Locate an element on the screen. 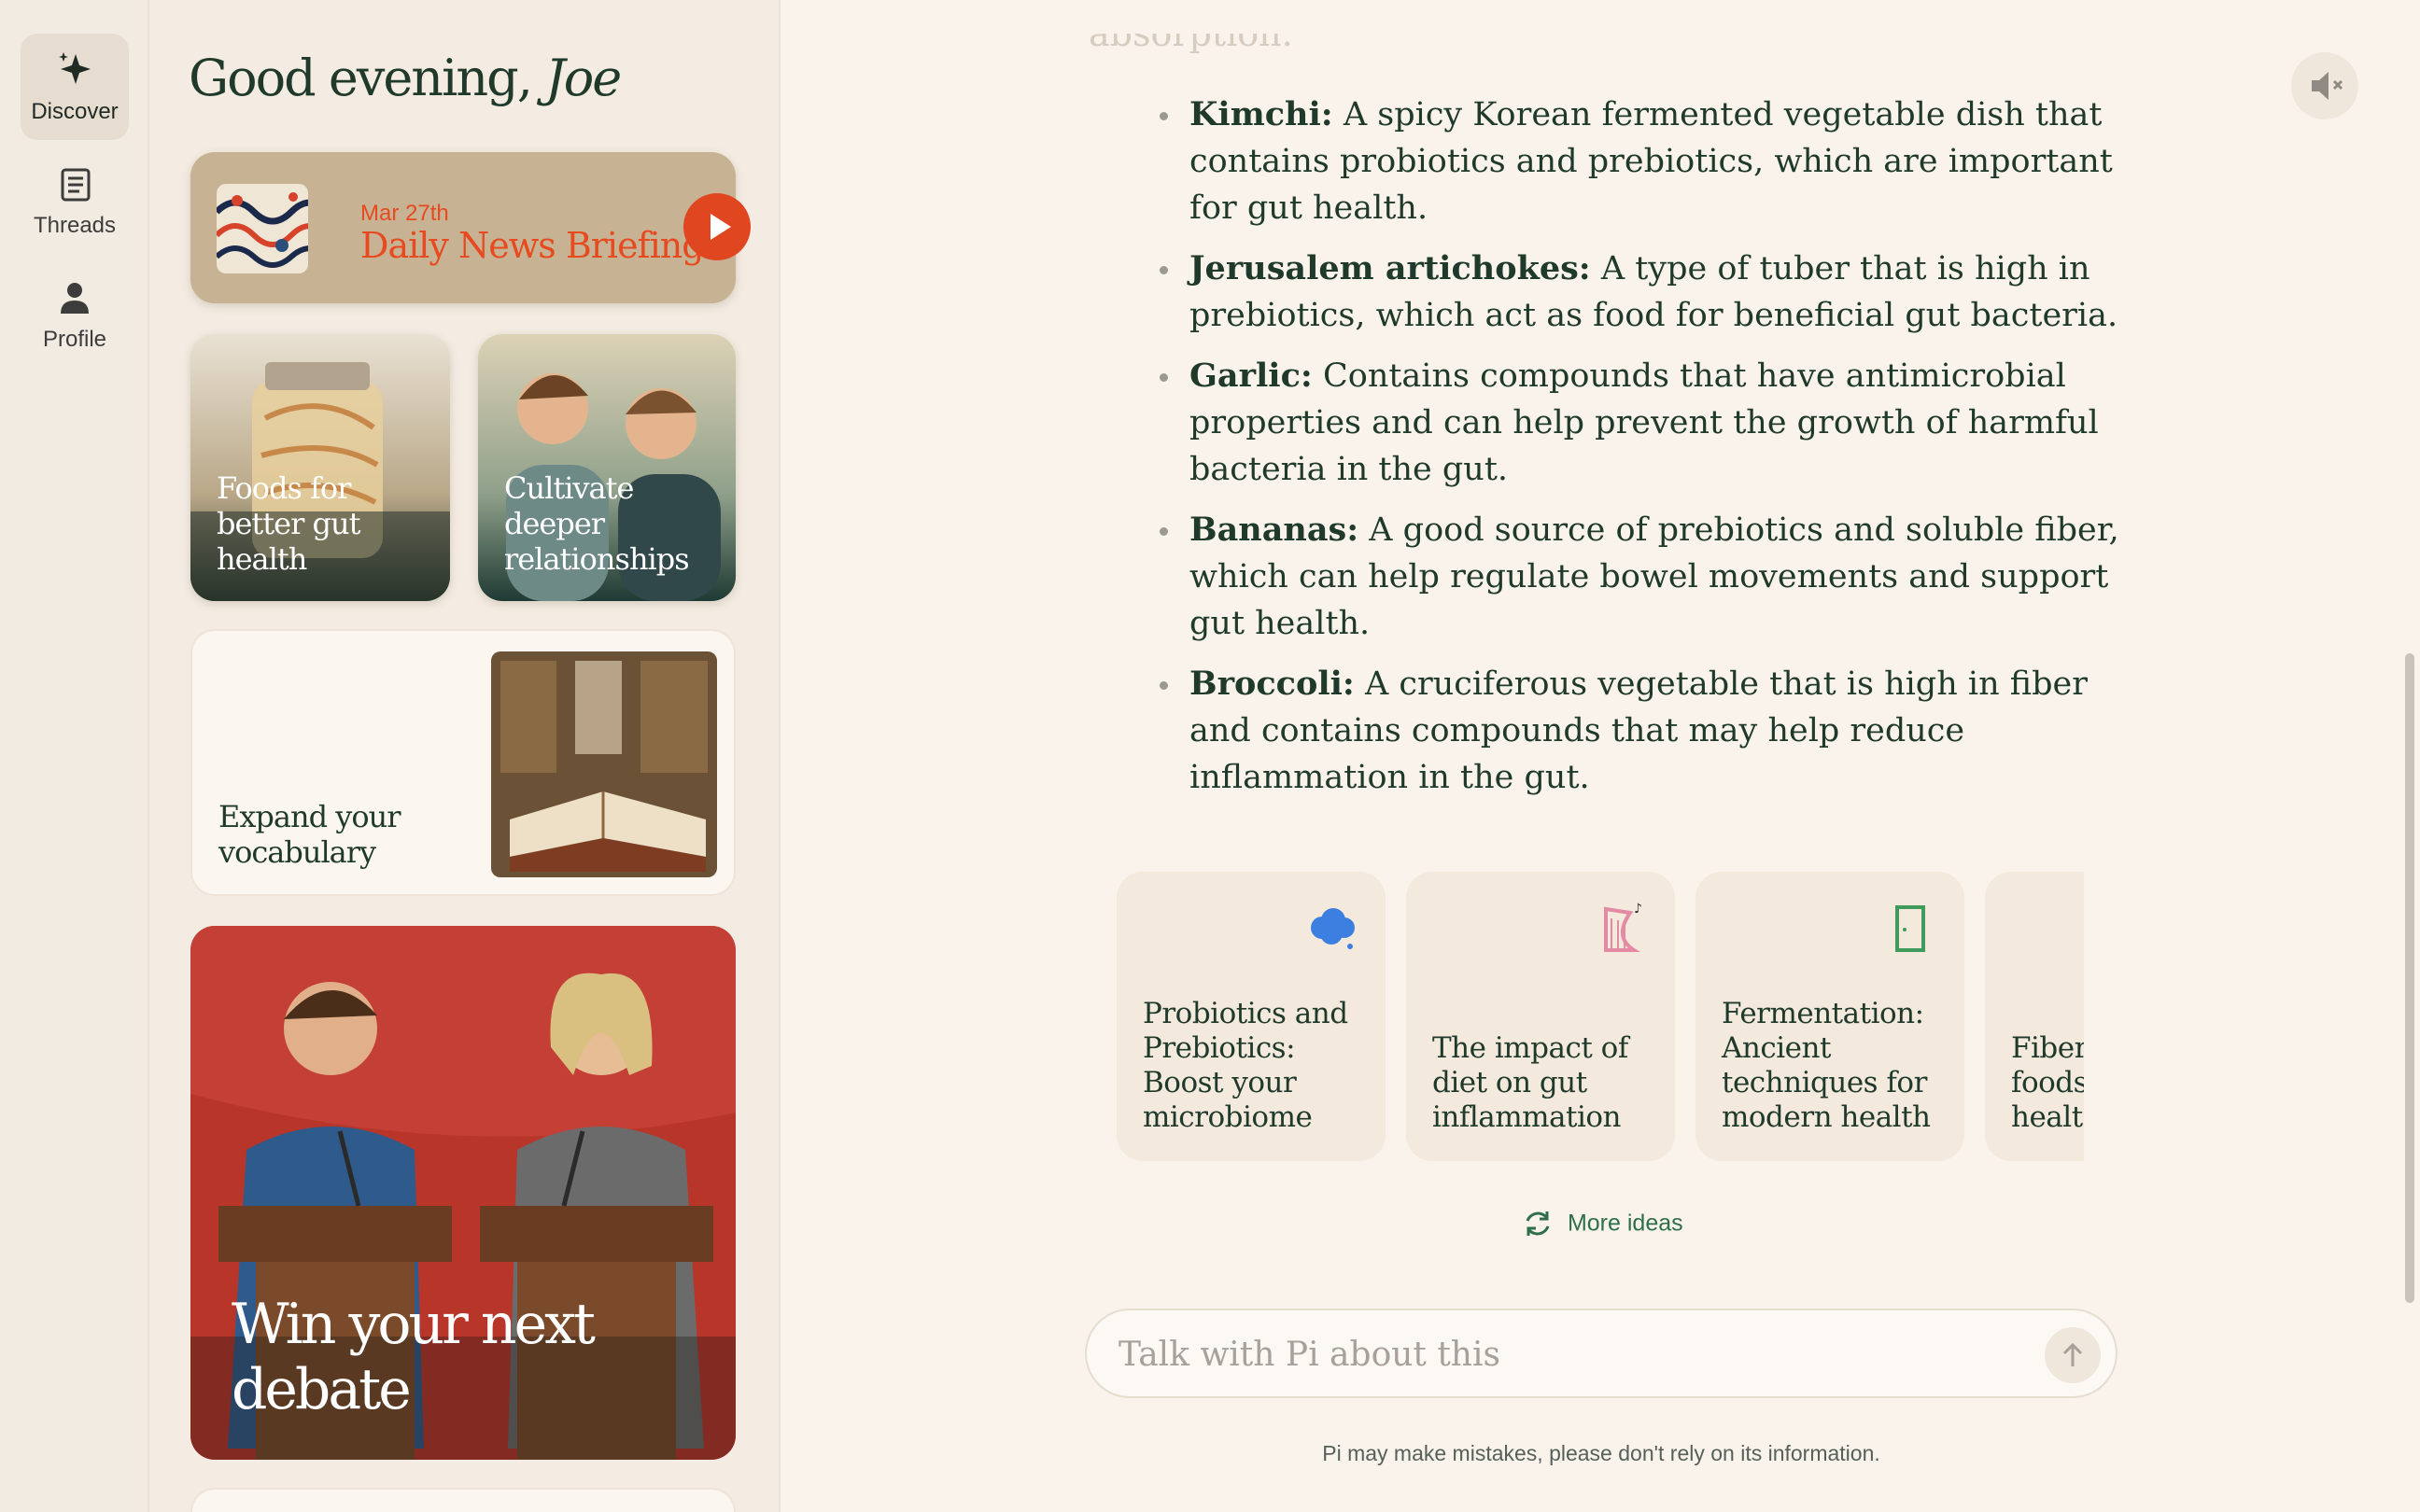  nav-profile-label: Profile is located at coordinates (74, 339).